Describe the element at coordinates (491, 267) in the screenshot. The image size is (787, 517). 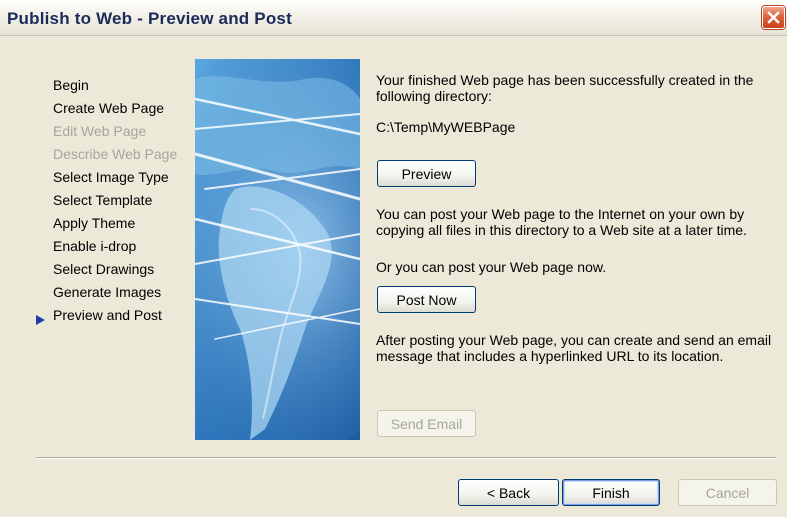
I see `post-now-message: Or you can post your Web page now.` at that location.